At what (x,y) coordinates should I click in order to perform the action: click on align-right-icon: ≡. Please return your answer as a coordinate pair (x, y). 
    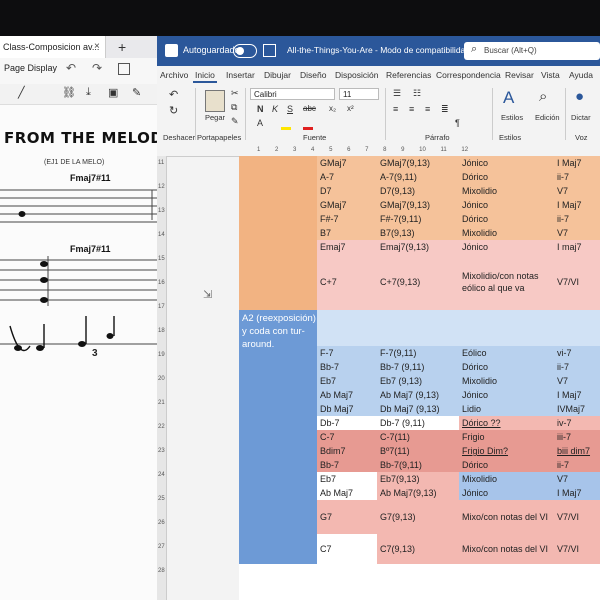
    Looking at the image, I should click on (427, 109).